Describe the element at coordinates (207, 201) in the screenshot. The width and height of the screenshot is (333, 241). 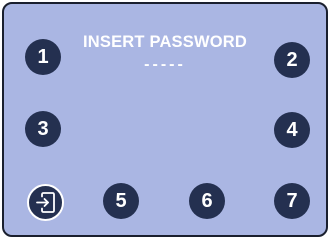
I see `key-6-button: 6` at that location.